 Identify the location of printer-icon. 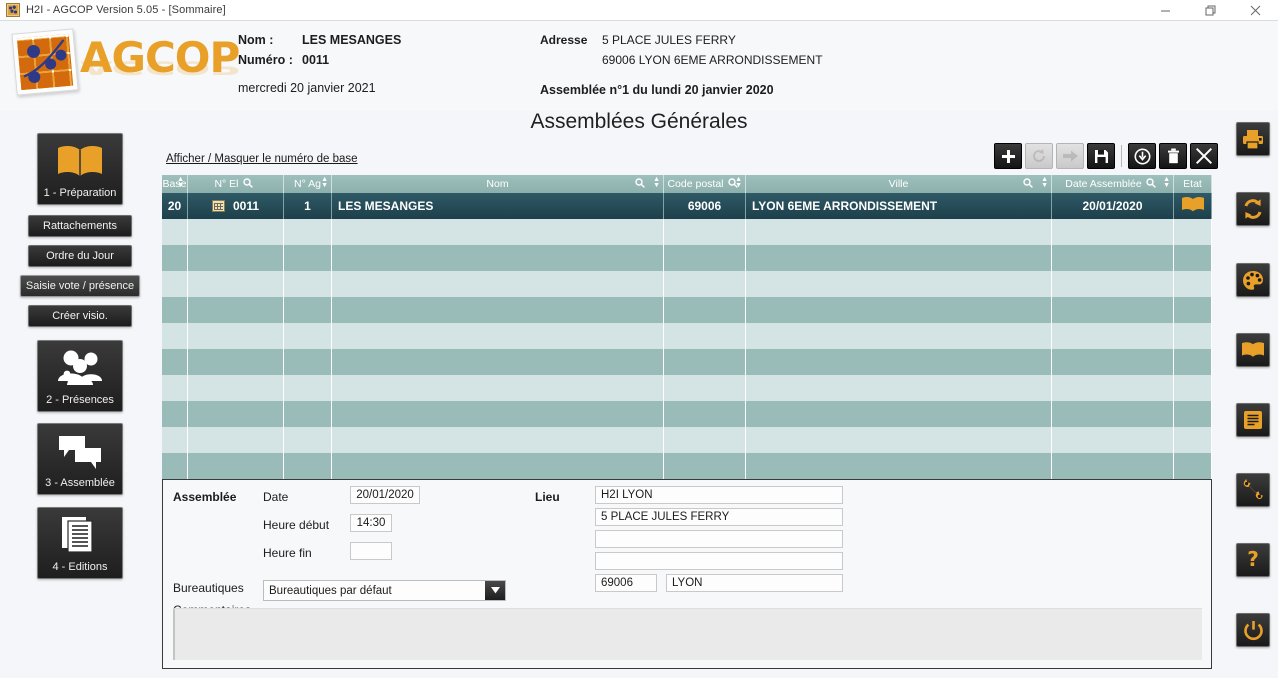
(1253, 139).